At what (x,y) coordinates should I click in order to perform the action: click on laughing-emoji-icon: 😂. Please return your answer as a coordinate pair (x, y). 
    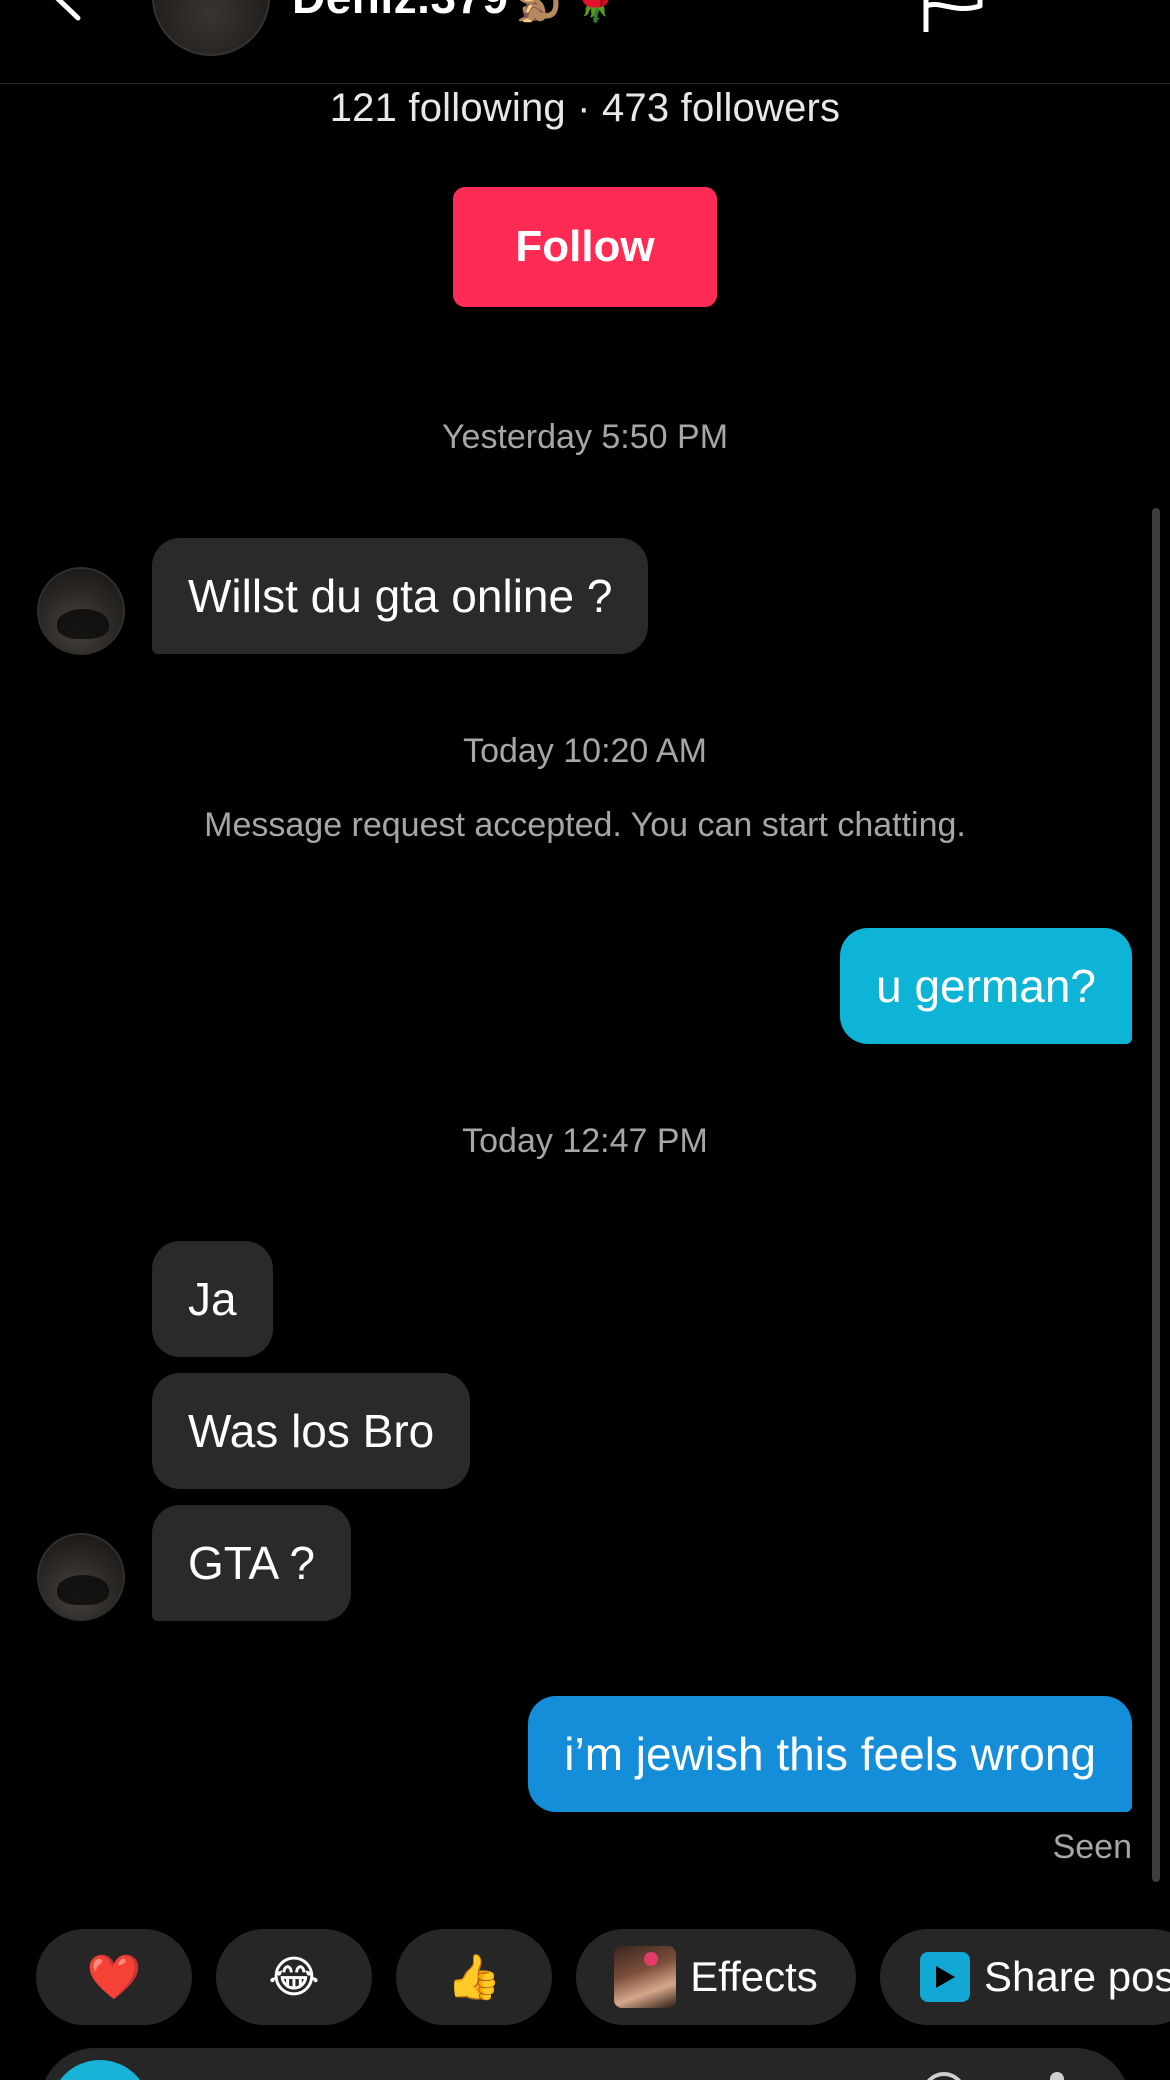
    Looking at the image, I should click on (294, 1977).